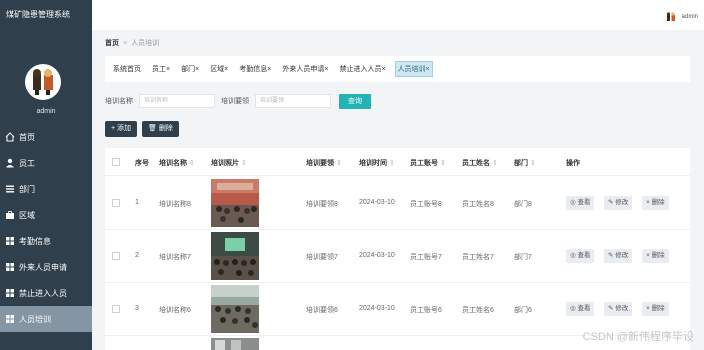 Image resolution: width=704 pixels, height=350 pixels. I want to click on delete-button: 🗑 删除, so click(160, 129).